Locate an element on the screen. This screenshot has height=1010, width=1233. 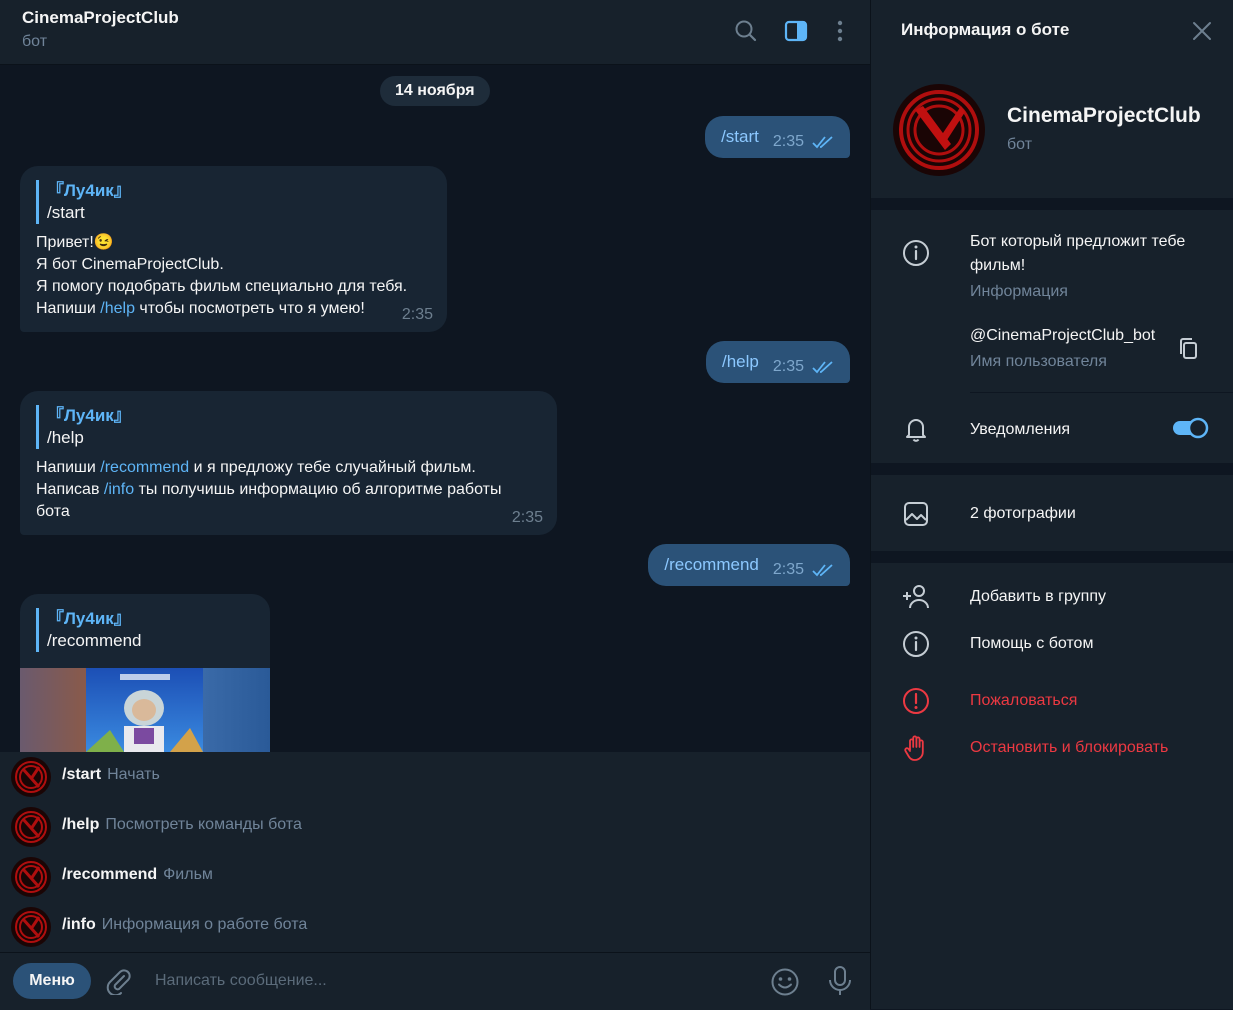
command-name: /help is located at coordinates (81, 824).